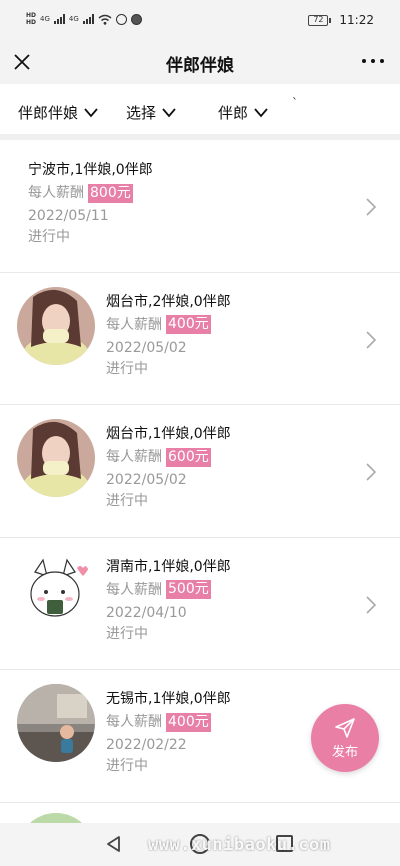 The height and width of the screenshot is (866, 400). I want to click on filter-groomsman-label: 伴郎, so click(233, 113).